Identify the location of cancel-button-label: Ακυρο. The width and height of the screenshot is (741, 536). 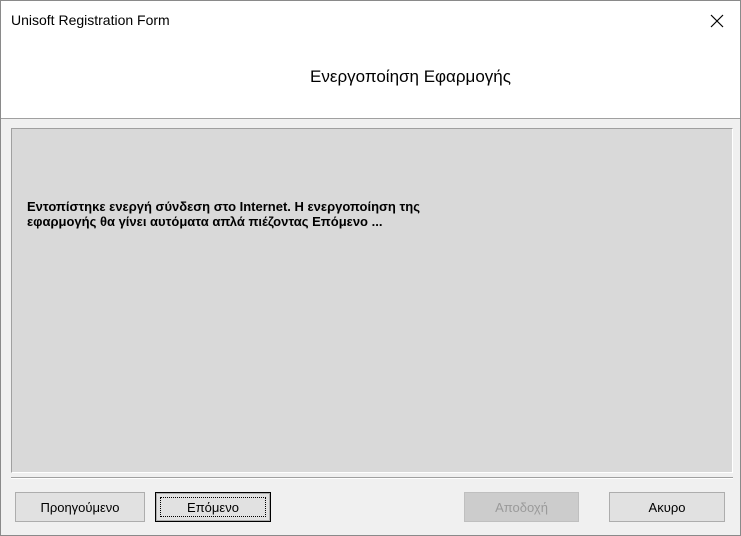
(667, 507).